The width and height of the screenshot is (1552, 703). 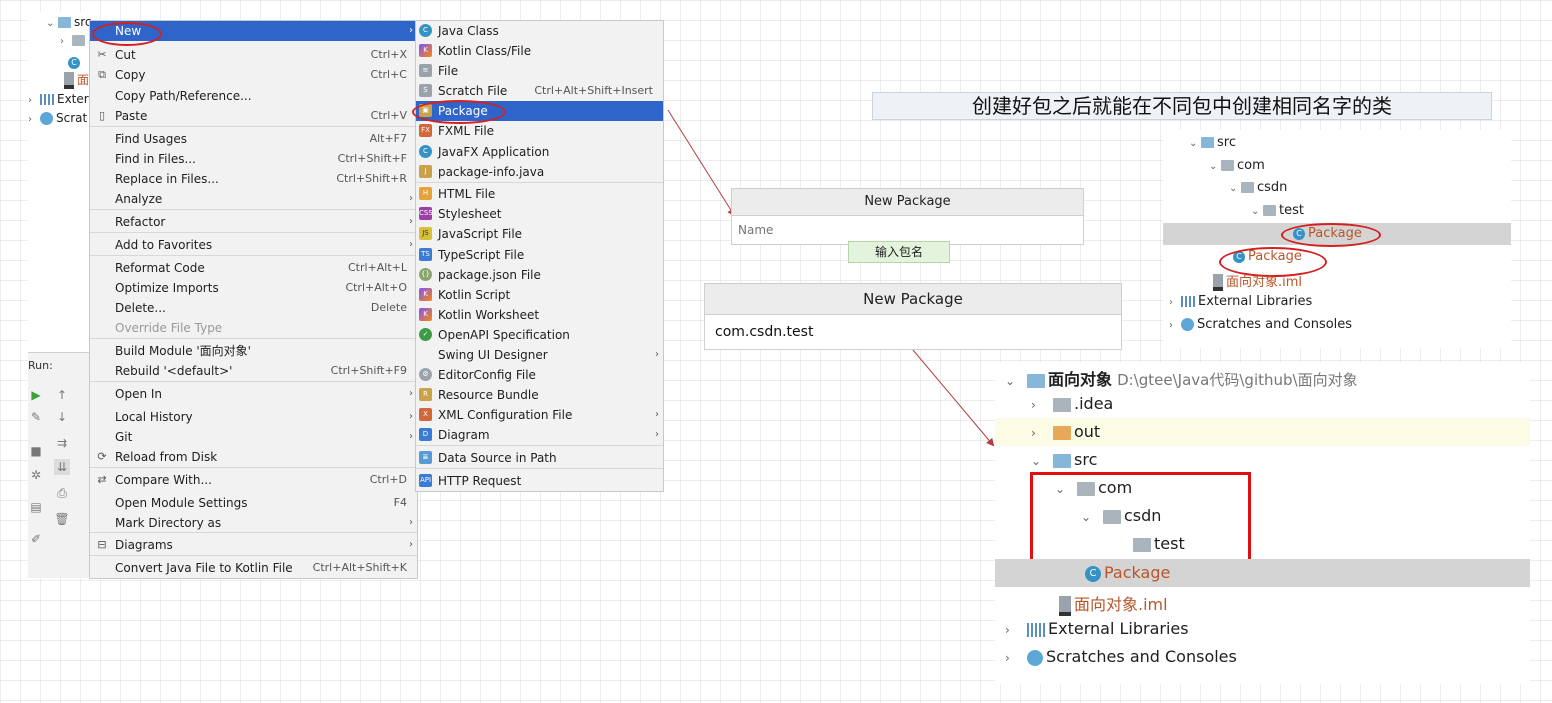 I want to click on javafx-application-icon: C, so click(x=425, y=151).